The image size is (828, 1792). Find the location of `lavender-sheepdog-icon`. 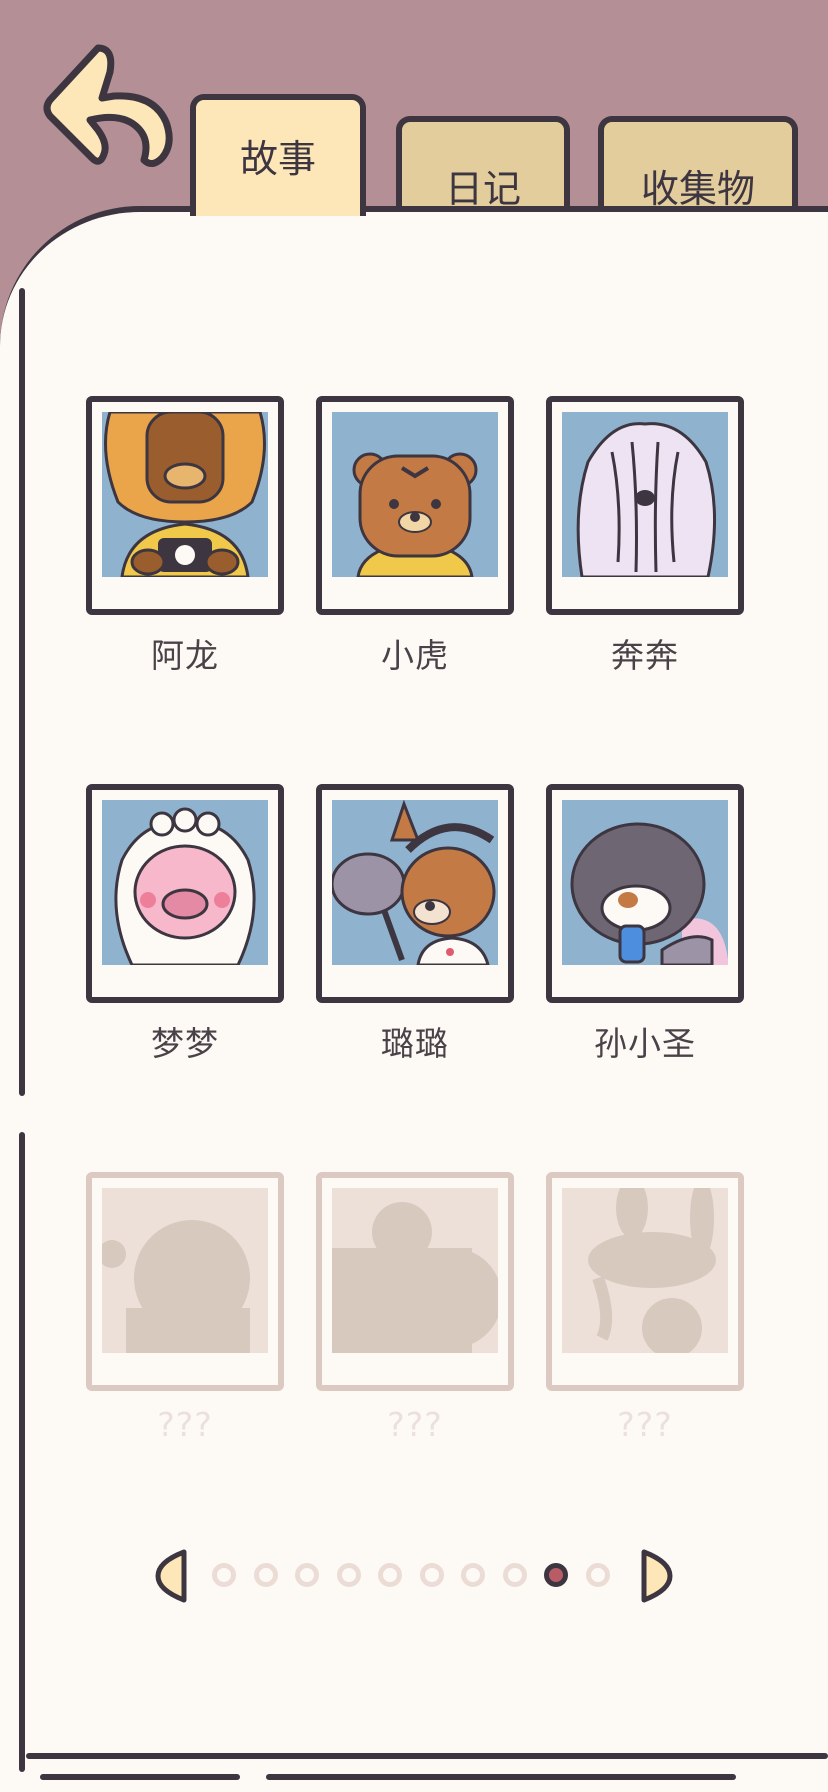

lavender-sheepdog-icon is located at coordinates (645, 494).